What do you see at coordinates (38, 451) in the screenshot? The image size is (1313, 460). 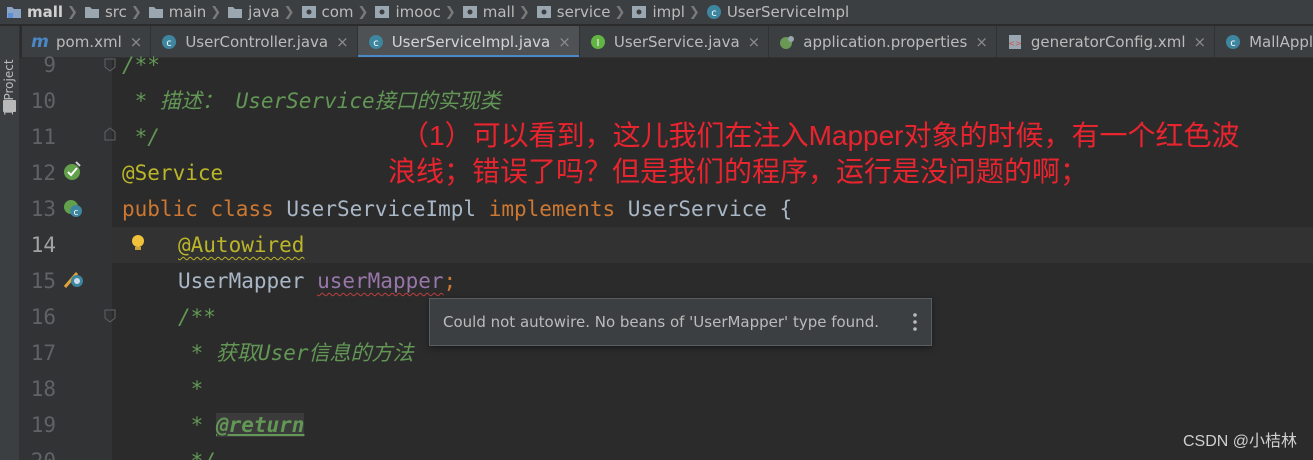 I see `line-number: 20` at bounding box center [38, 451].